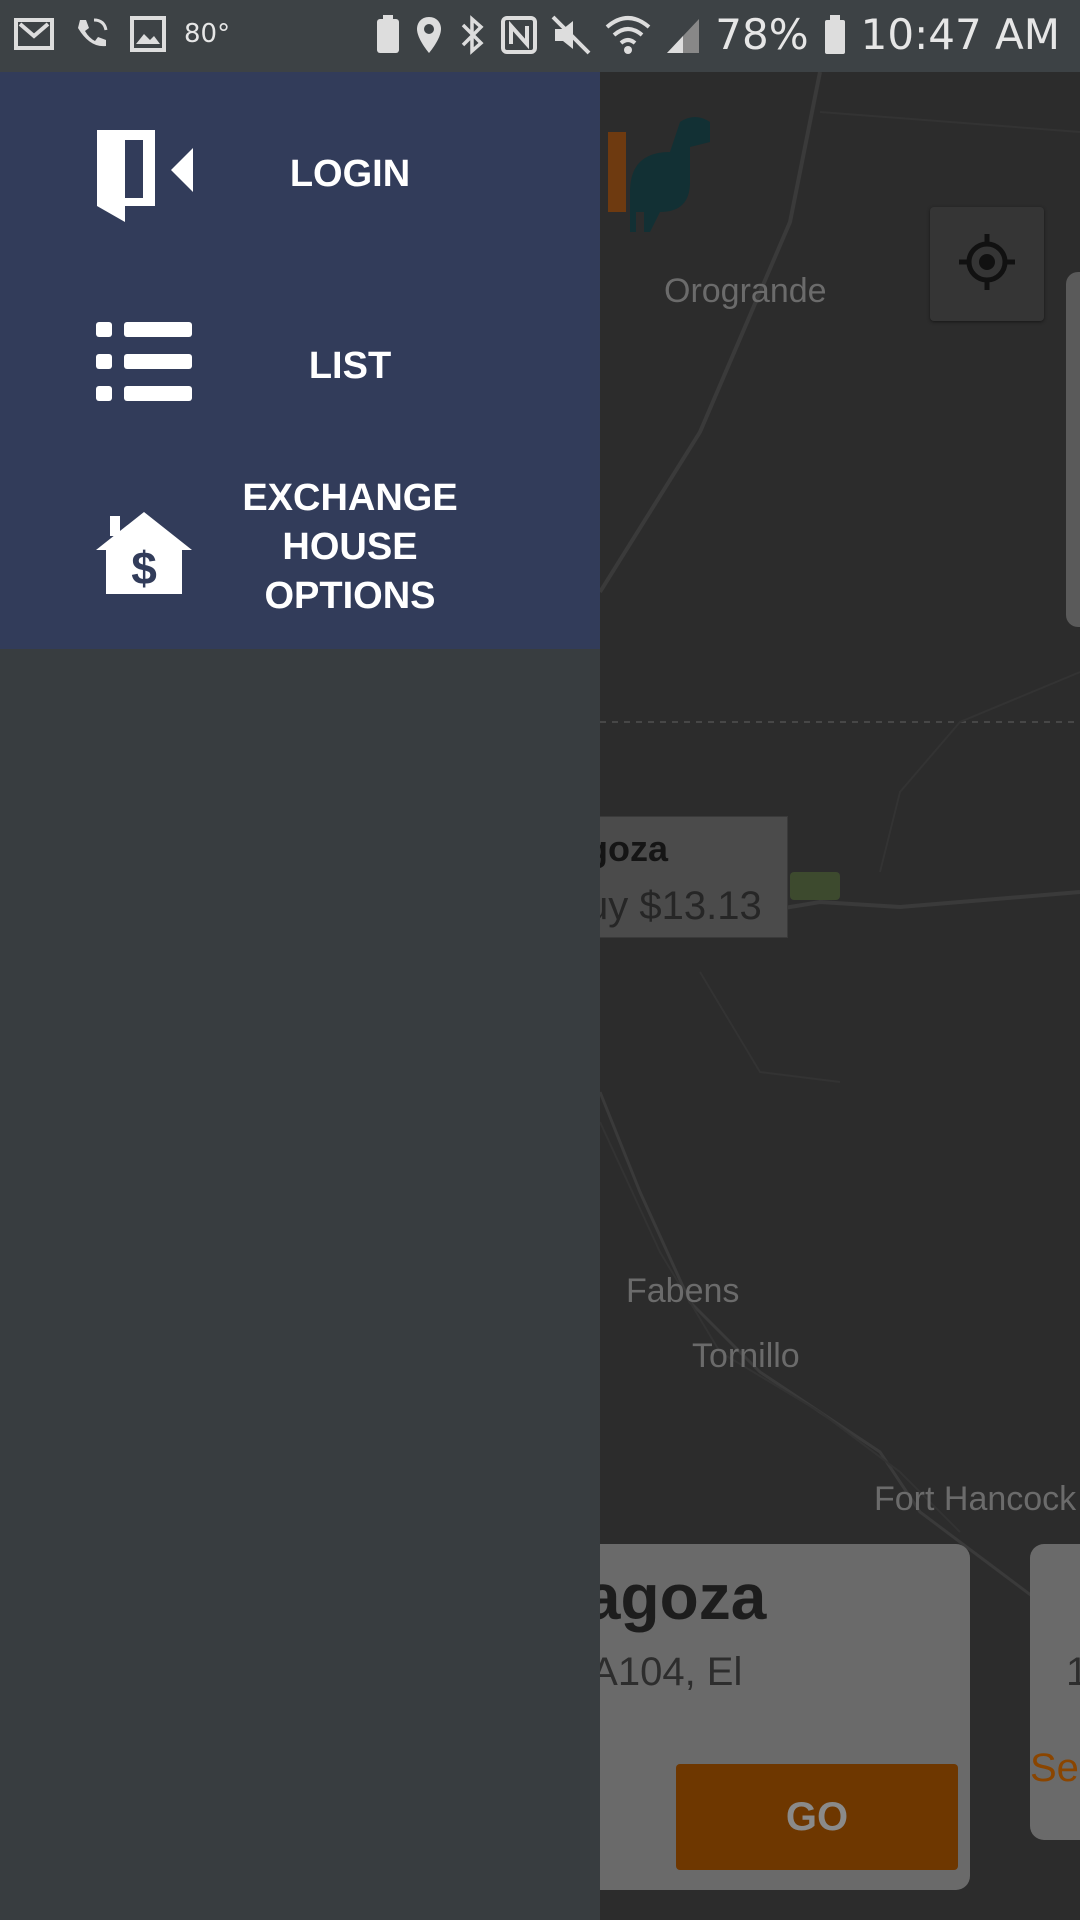 The width and height of the screenshot is (1080, 1920). What do you see at coordinates (519, 34) in the screenshot?
I see `nfc-icon` at bounding box center [519, 34].